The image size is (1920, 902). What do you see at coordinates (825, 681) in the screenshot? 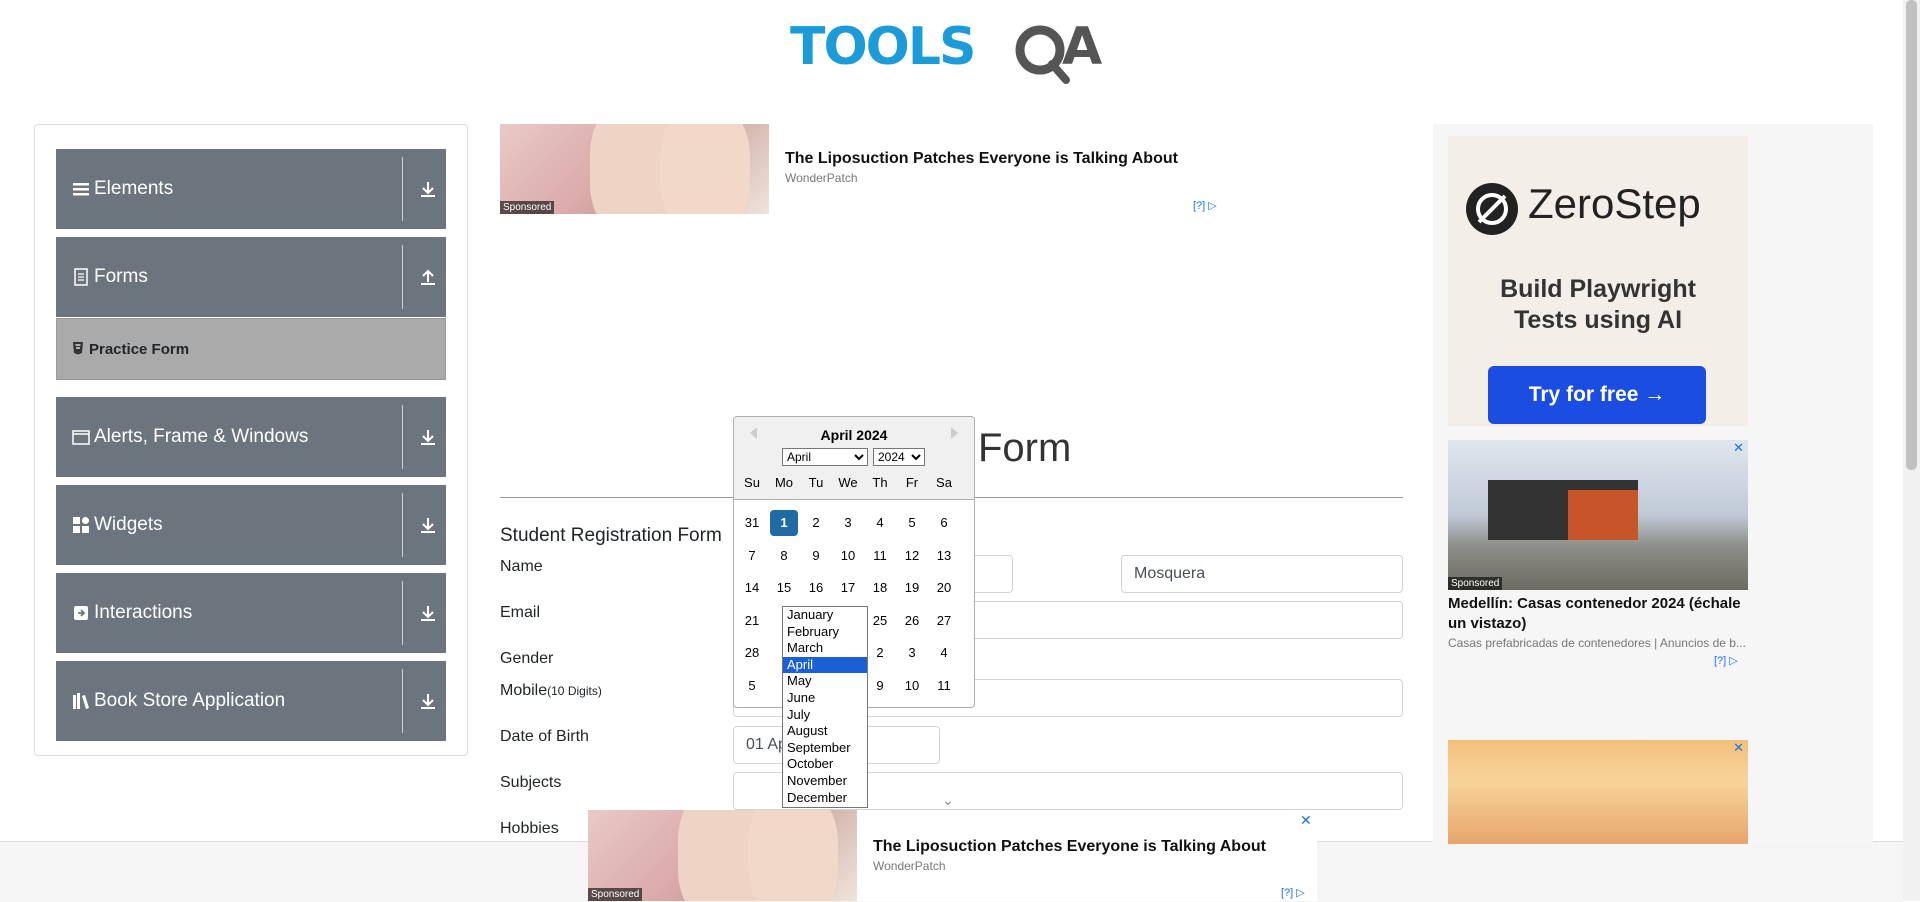
I see `month-option: May` at bounding box center [825, 681].